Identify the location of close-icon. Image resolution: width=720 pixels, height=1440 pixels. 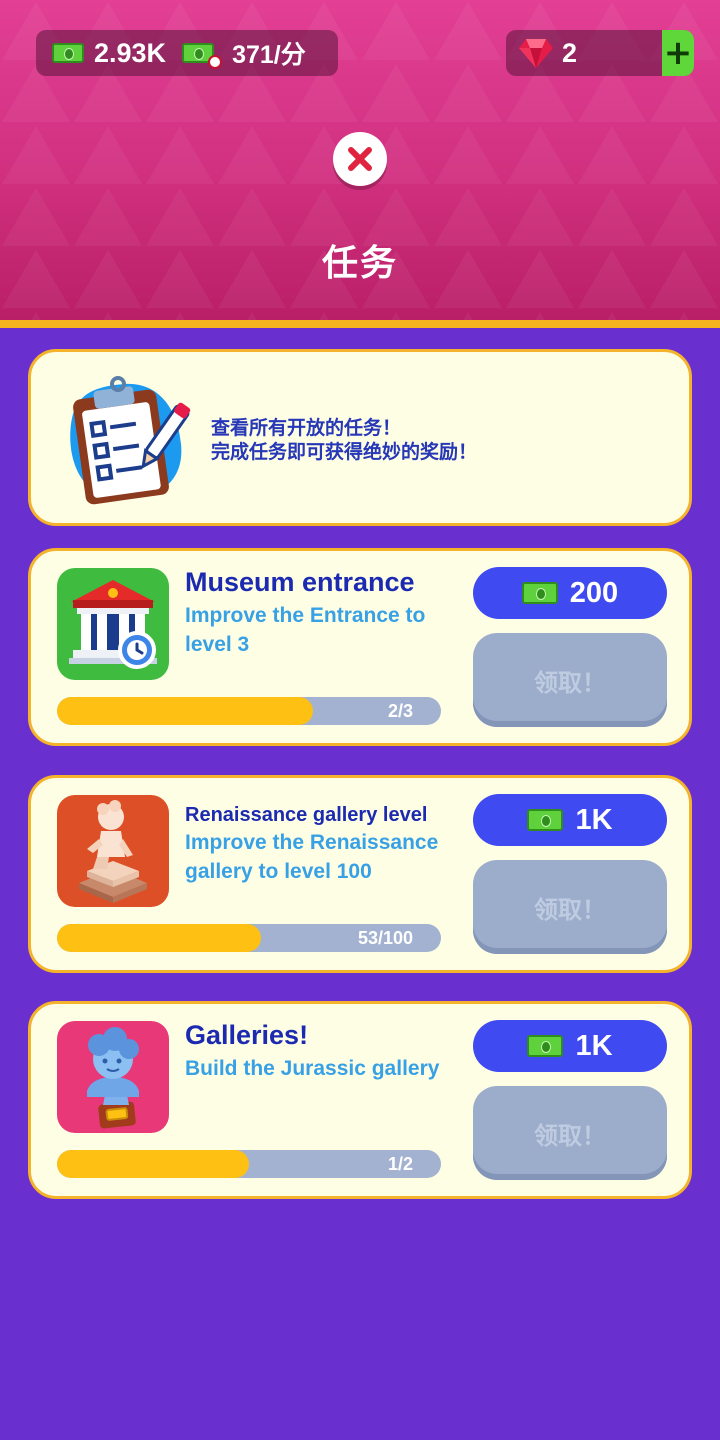
(360, 159).